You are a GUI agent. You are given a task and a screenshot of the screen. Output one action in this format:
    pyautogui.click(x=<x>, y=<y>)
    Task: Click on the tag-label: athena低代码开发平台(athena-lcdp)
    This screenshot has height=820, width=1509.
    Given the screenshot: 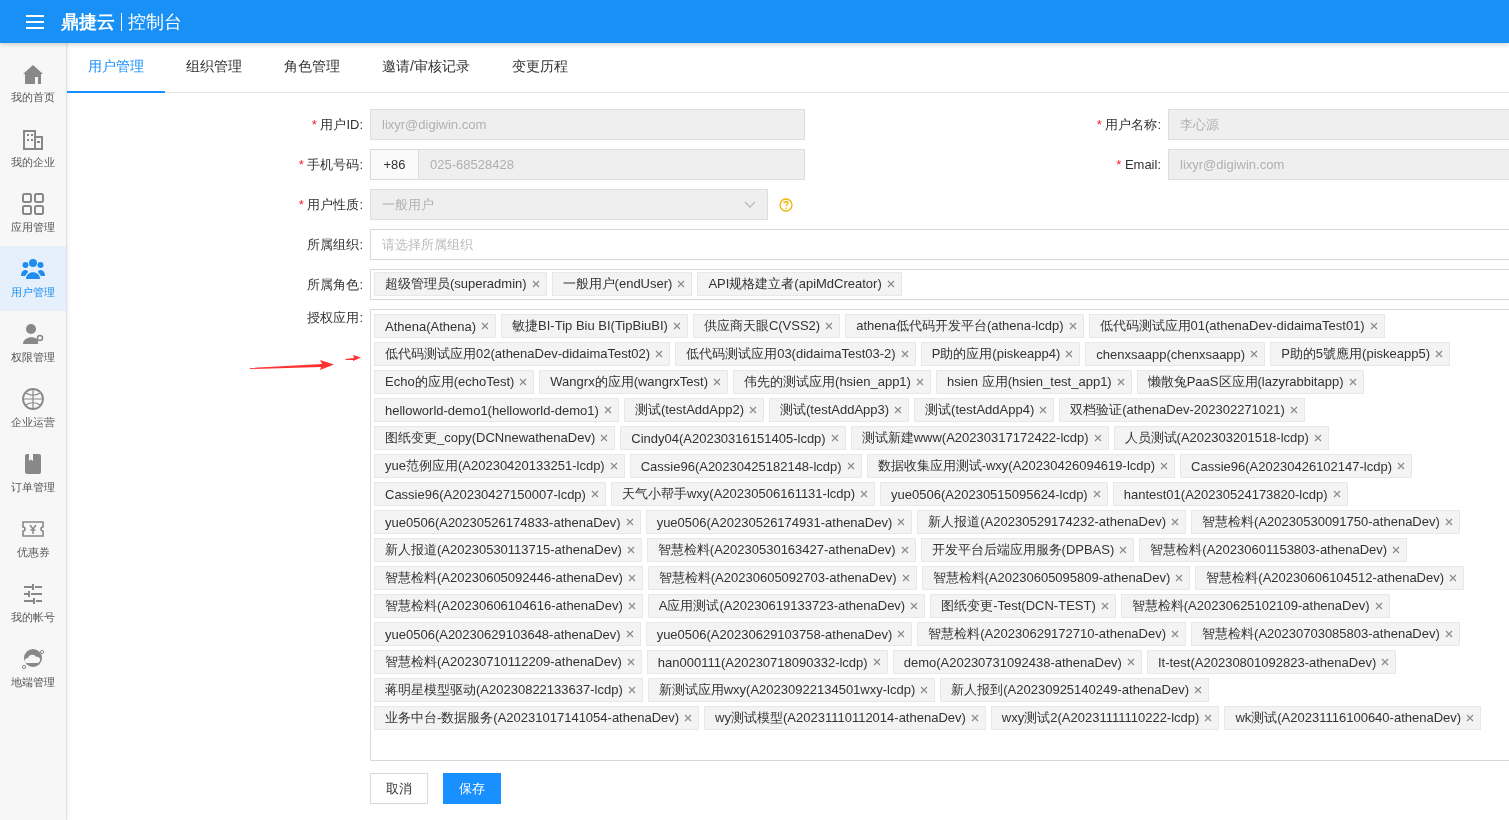 What is the action you would take?
    pyautogui.click(x=960, y=326)
    